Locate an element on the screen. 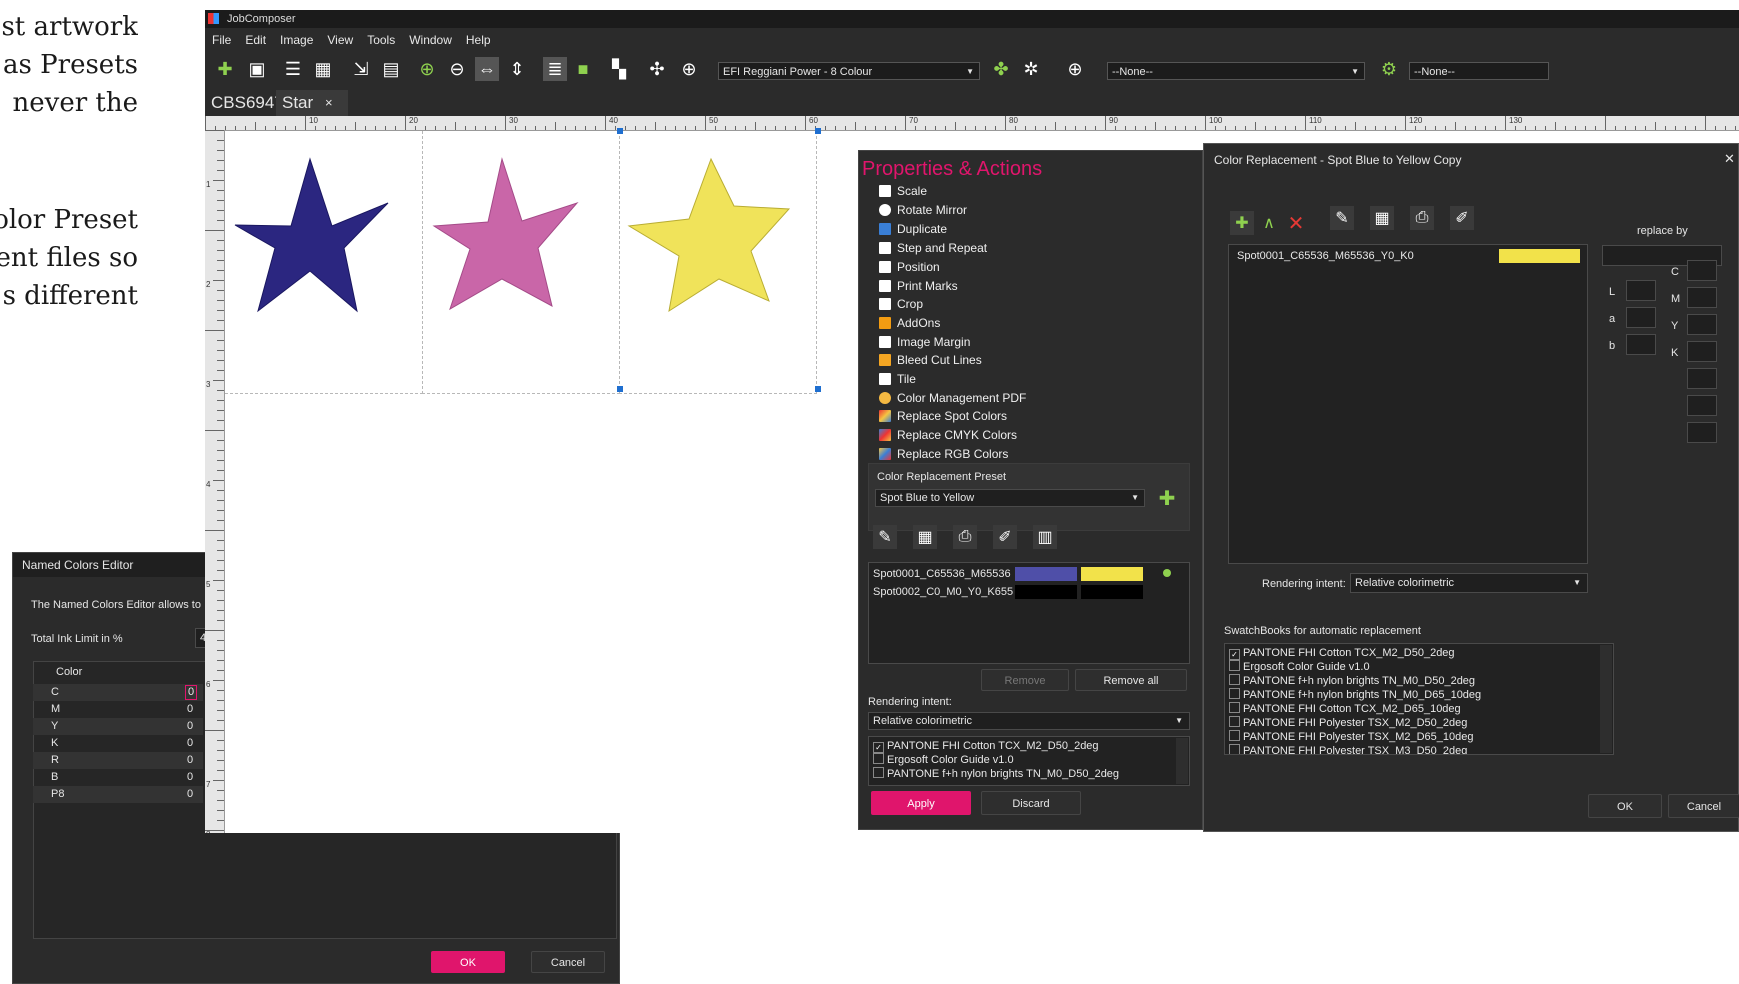  table-row: Y0 is located at coordinates (118, 726).